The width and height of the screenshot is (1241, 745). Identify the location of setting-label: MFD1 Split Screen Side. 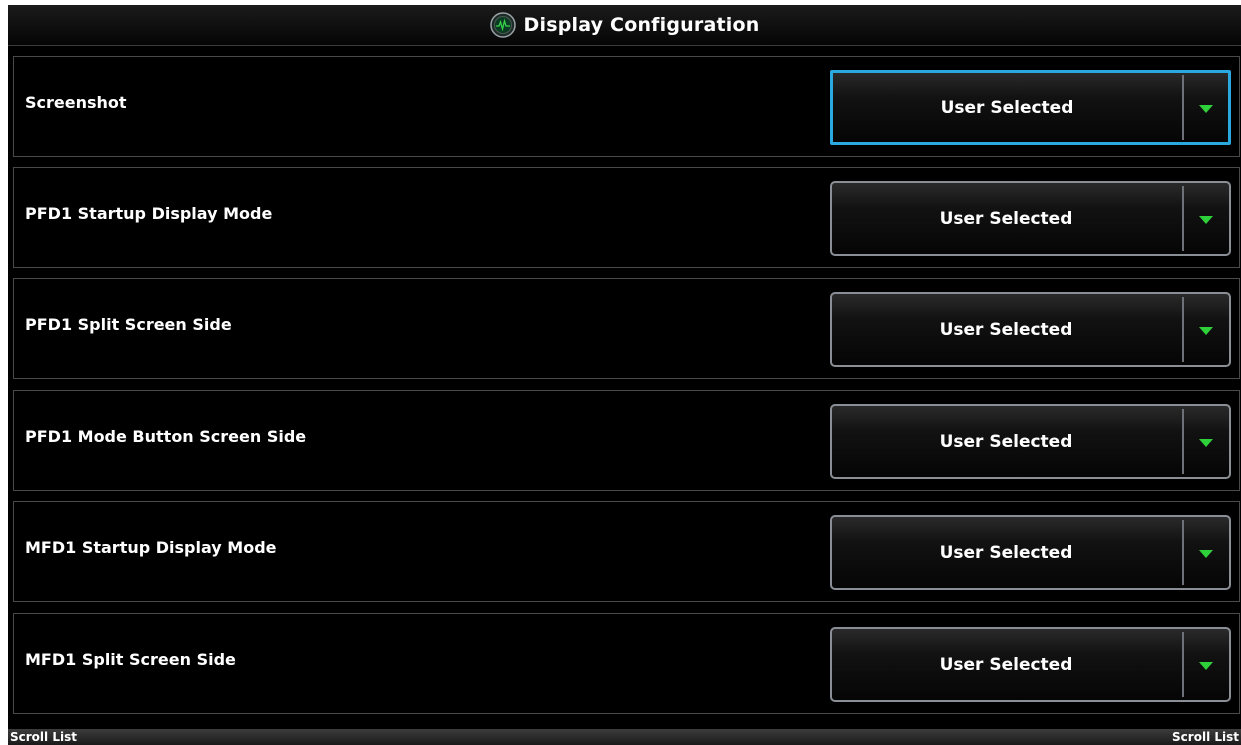
(130, 659).